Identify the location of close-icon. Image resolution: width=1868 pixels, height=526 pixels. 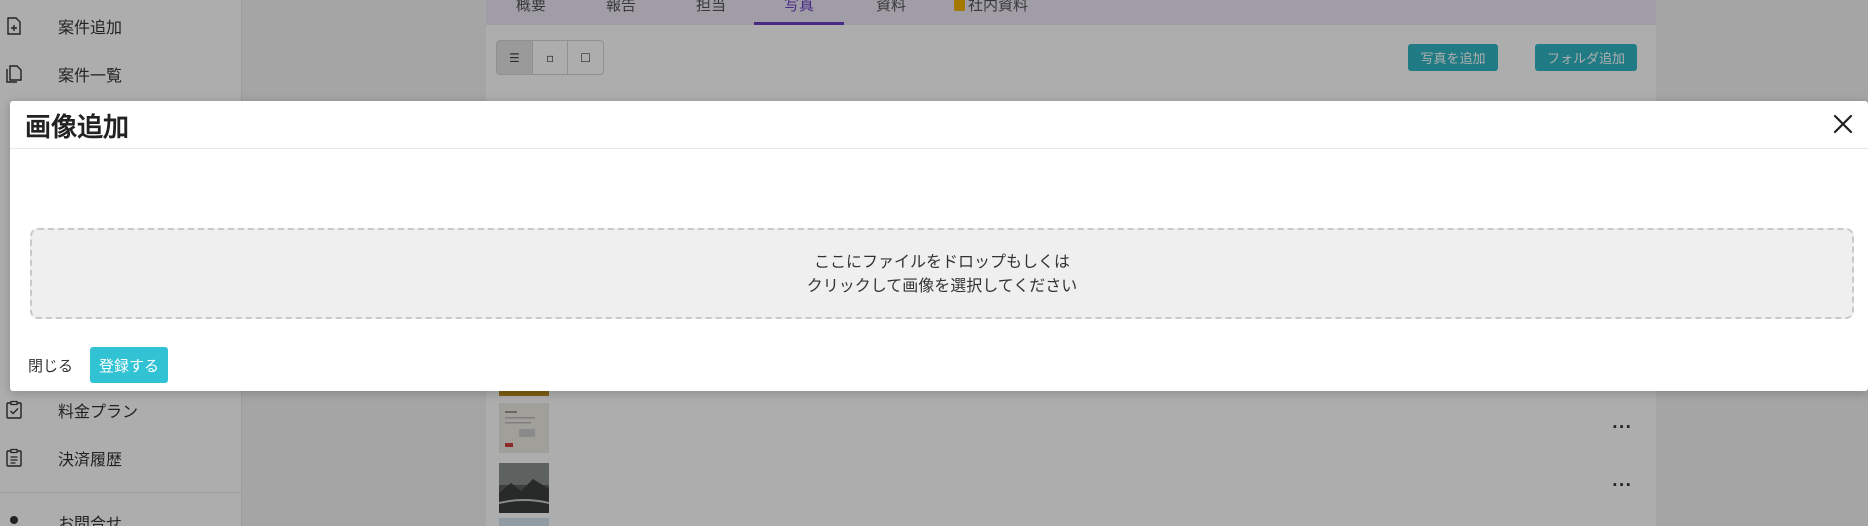
(1843, 124).